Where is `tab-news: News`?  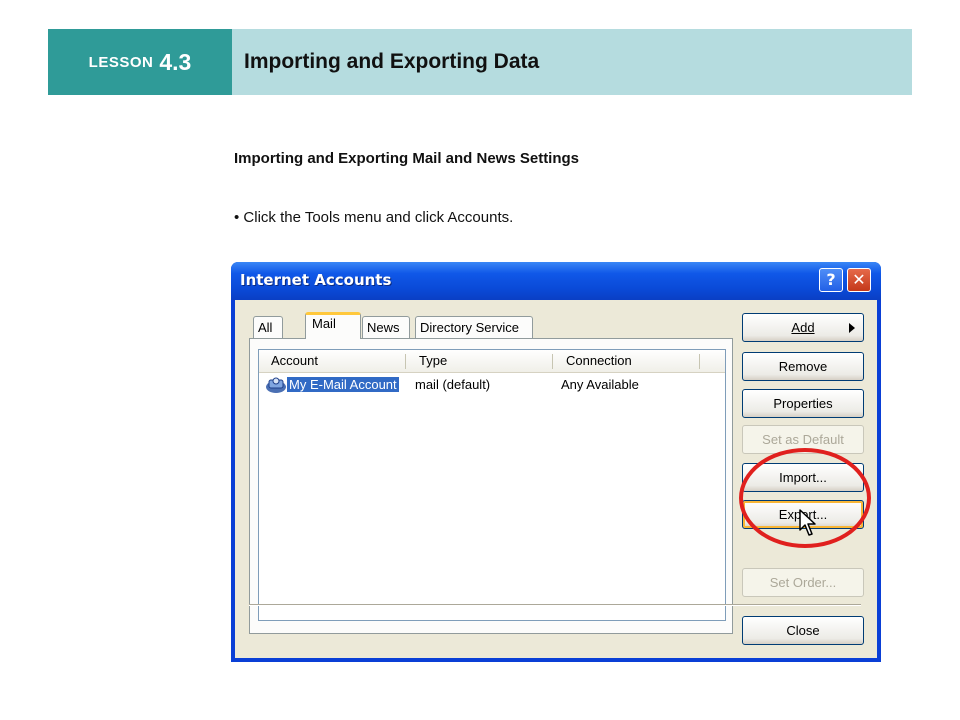
tab-news: News is located at coordinates (386, 327).